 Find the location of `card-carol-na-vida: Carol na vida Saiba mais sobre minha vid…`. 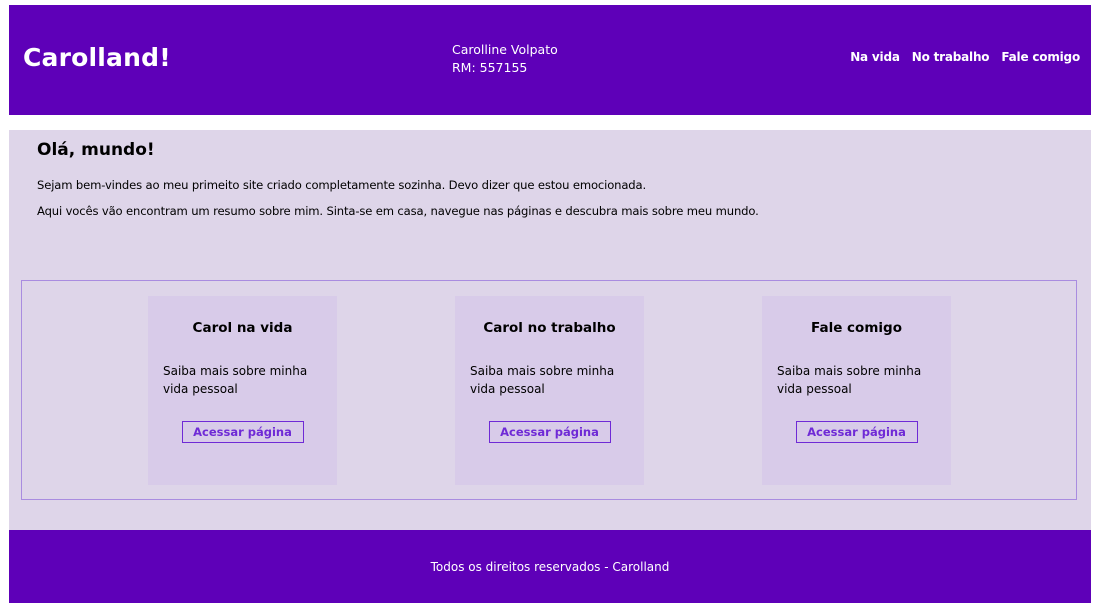

card-carol-na-vida: Carol na vida Saiba mais sobre minha vid… is located at coordinates (242, 390).